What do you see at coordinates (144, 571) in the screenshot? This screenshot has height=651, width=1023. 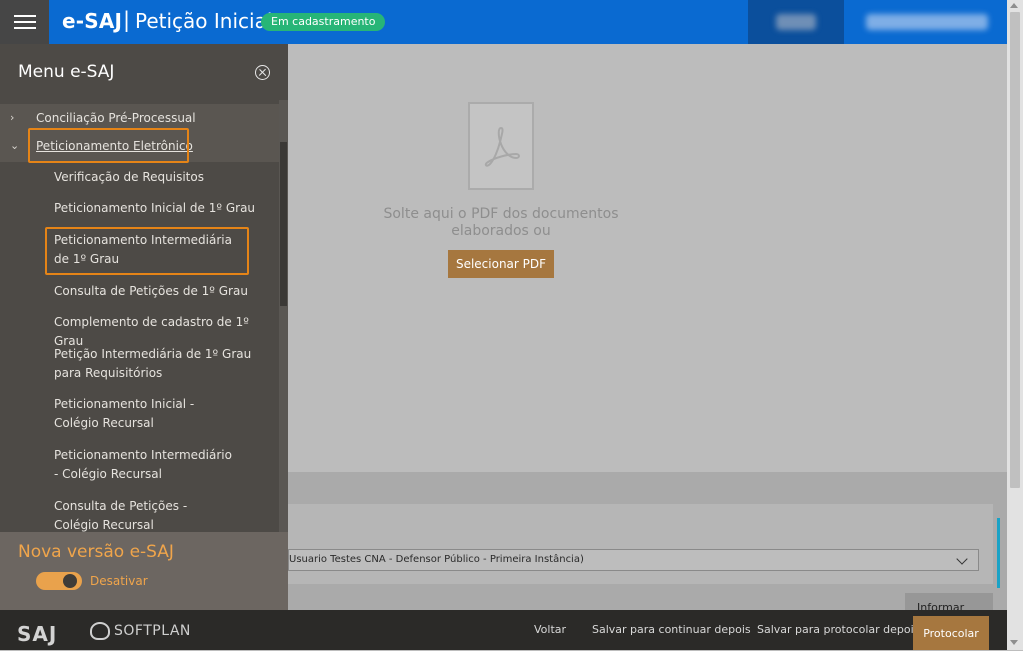 I see `new-version-panel: Nova versão e-SAJ Desativar` at bounding box center [144, 571].